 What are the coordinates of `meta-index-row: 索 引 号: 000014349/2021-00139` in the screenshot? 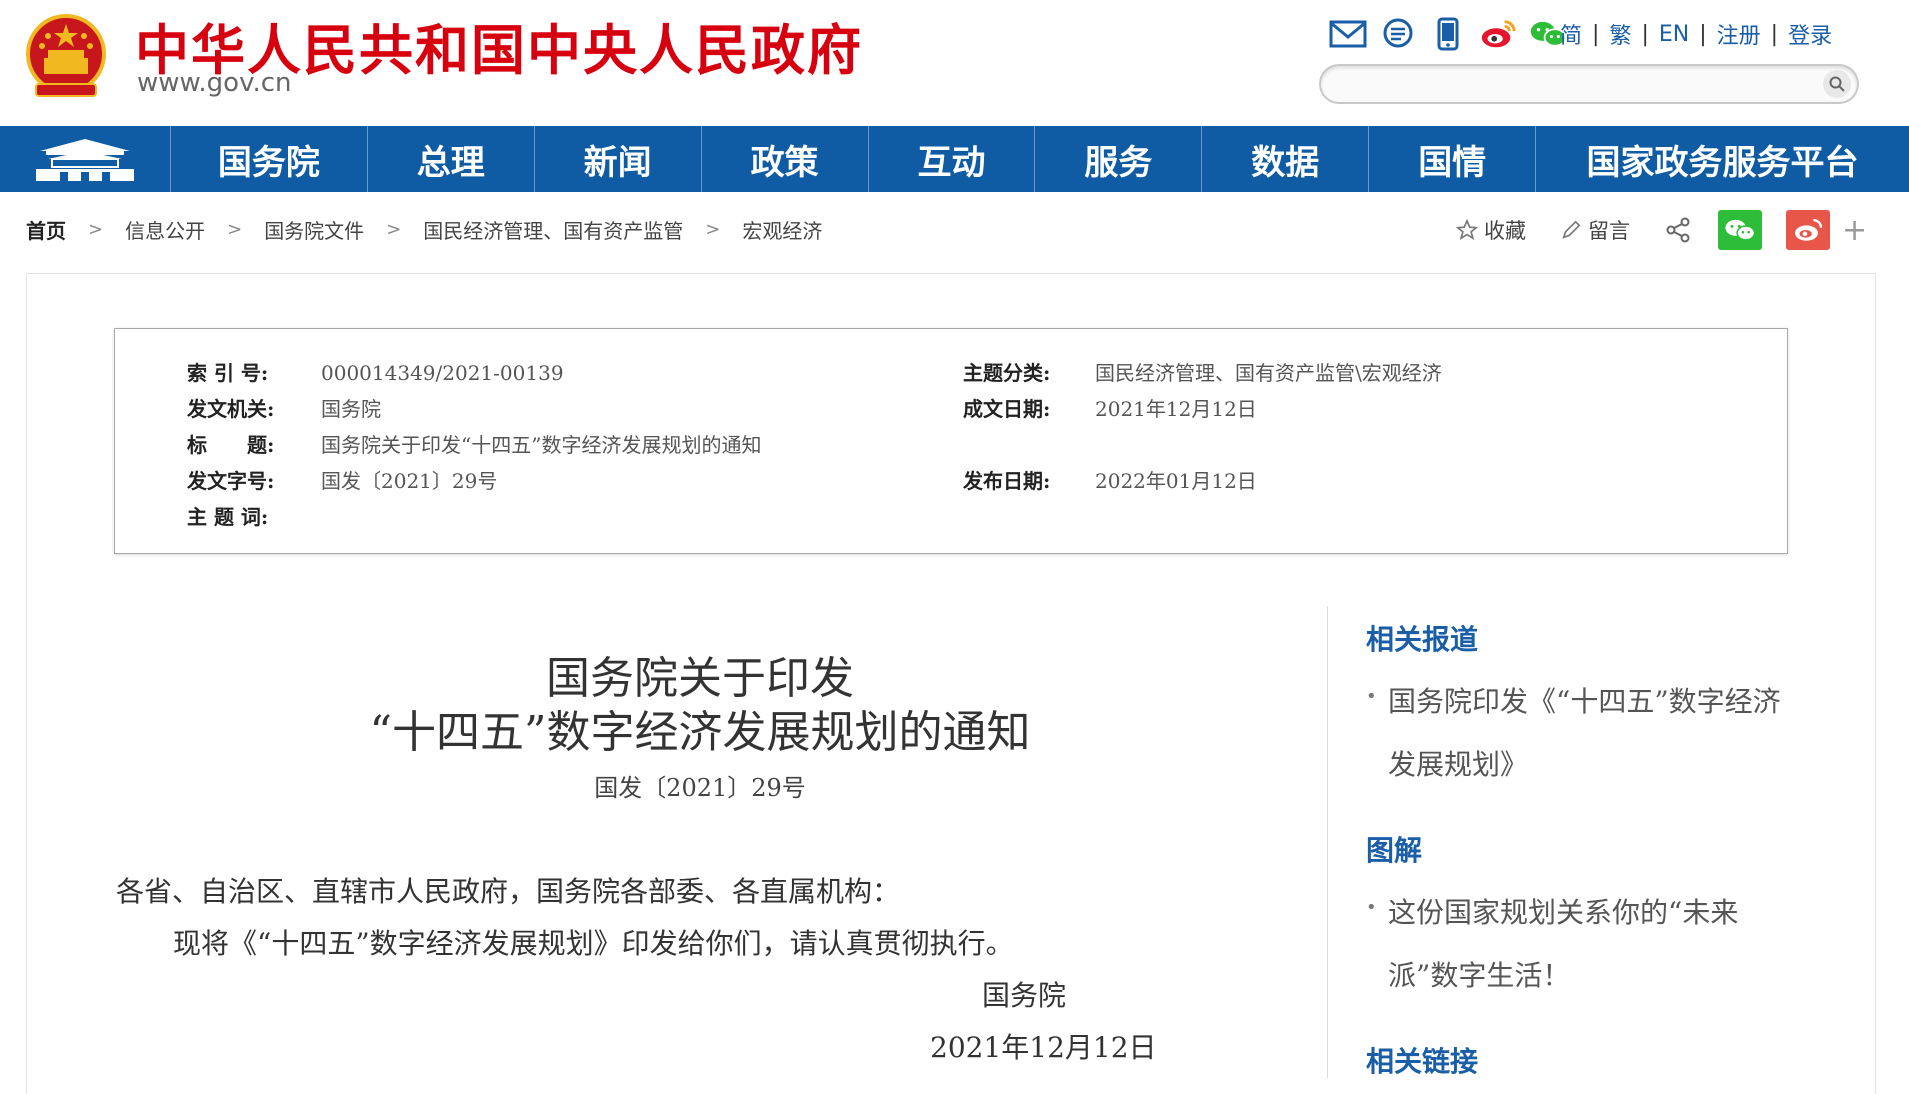 It's located at (375, 371).